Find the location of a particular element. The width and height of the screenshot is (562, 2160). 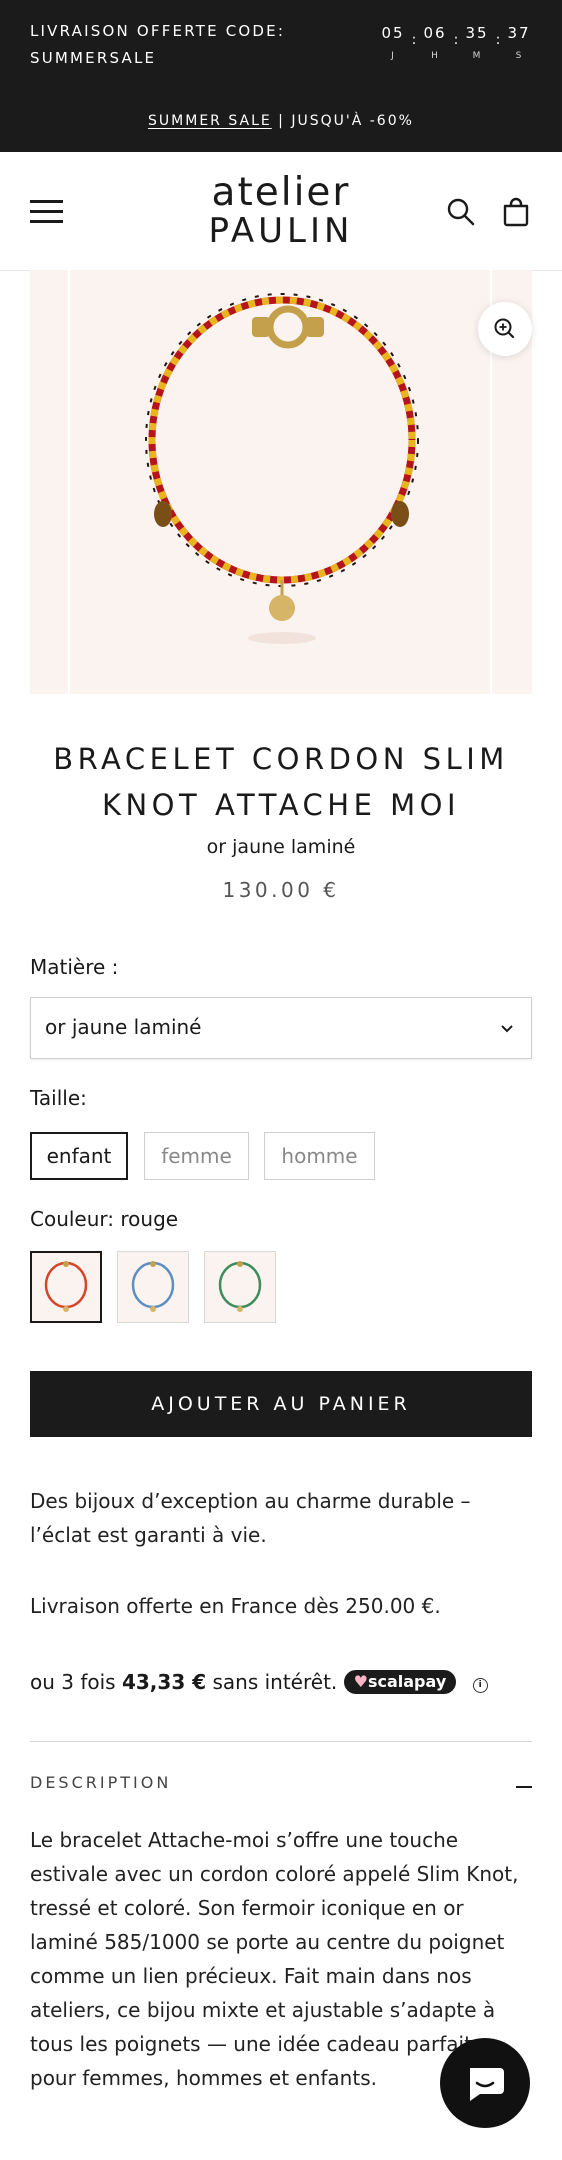

size-label: Taille: is located at coordinates (58, 1098).